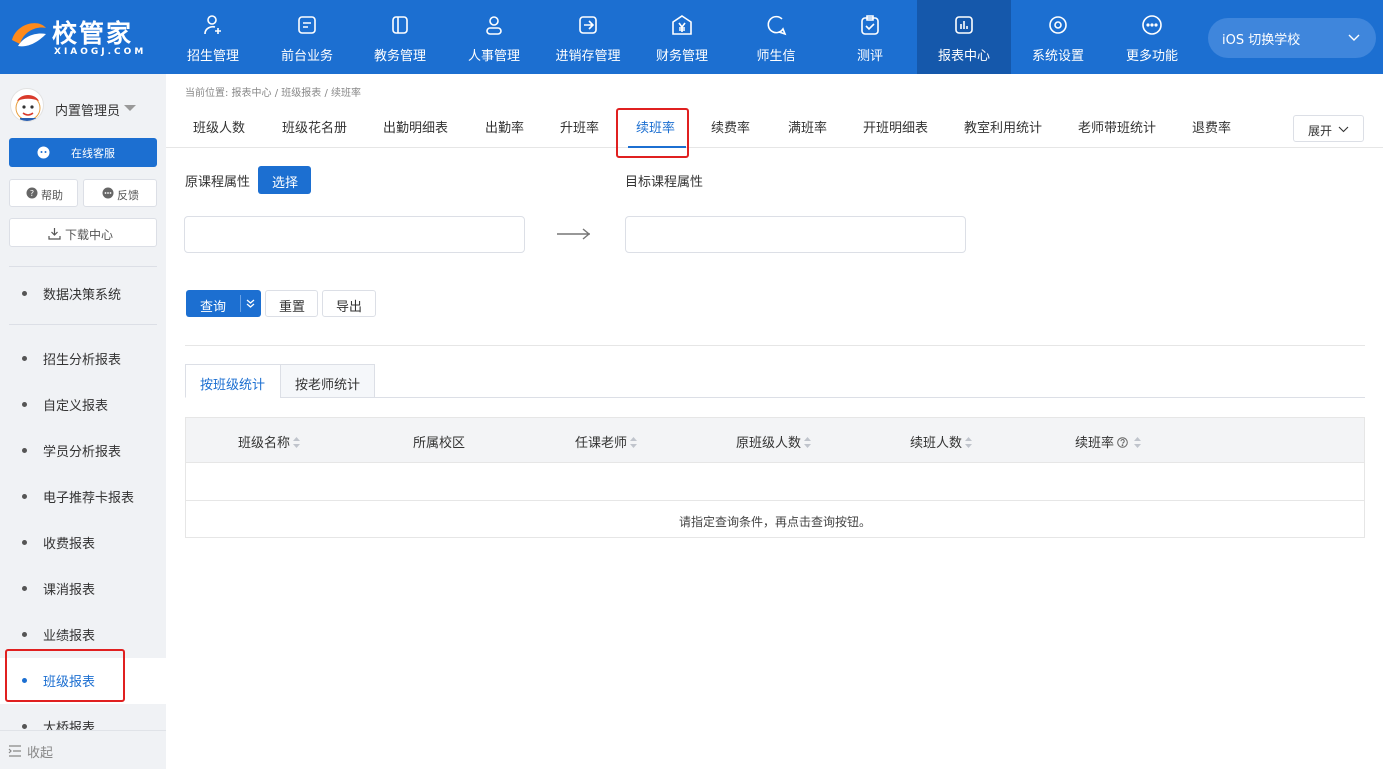  Describe the element at coordinates (1328, 128) in the screenshot. I see `expand-button: 展开` at that location.